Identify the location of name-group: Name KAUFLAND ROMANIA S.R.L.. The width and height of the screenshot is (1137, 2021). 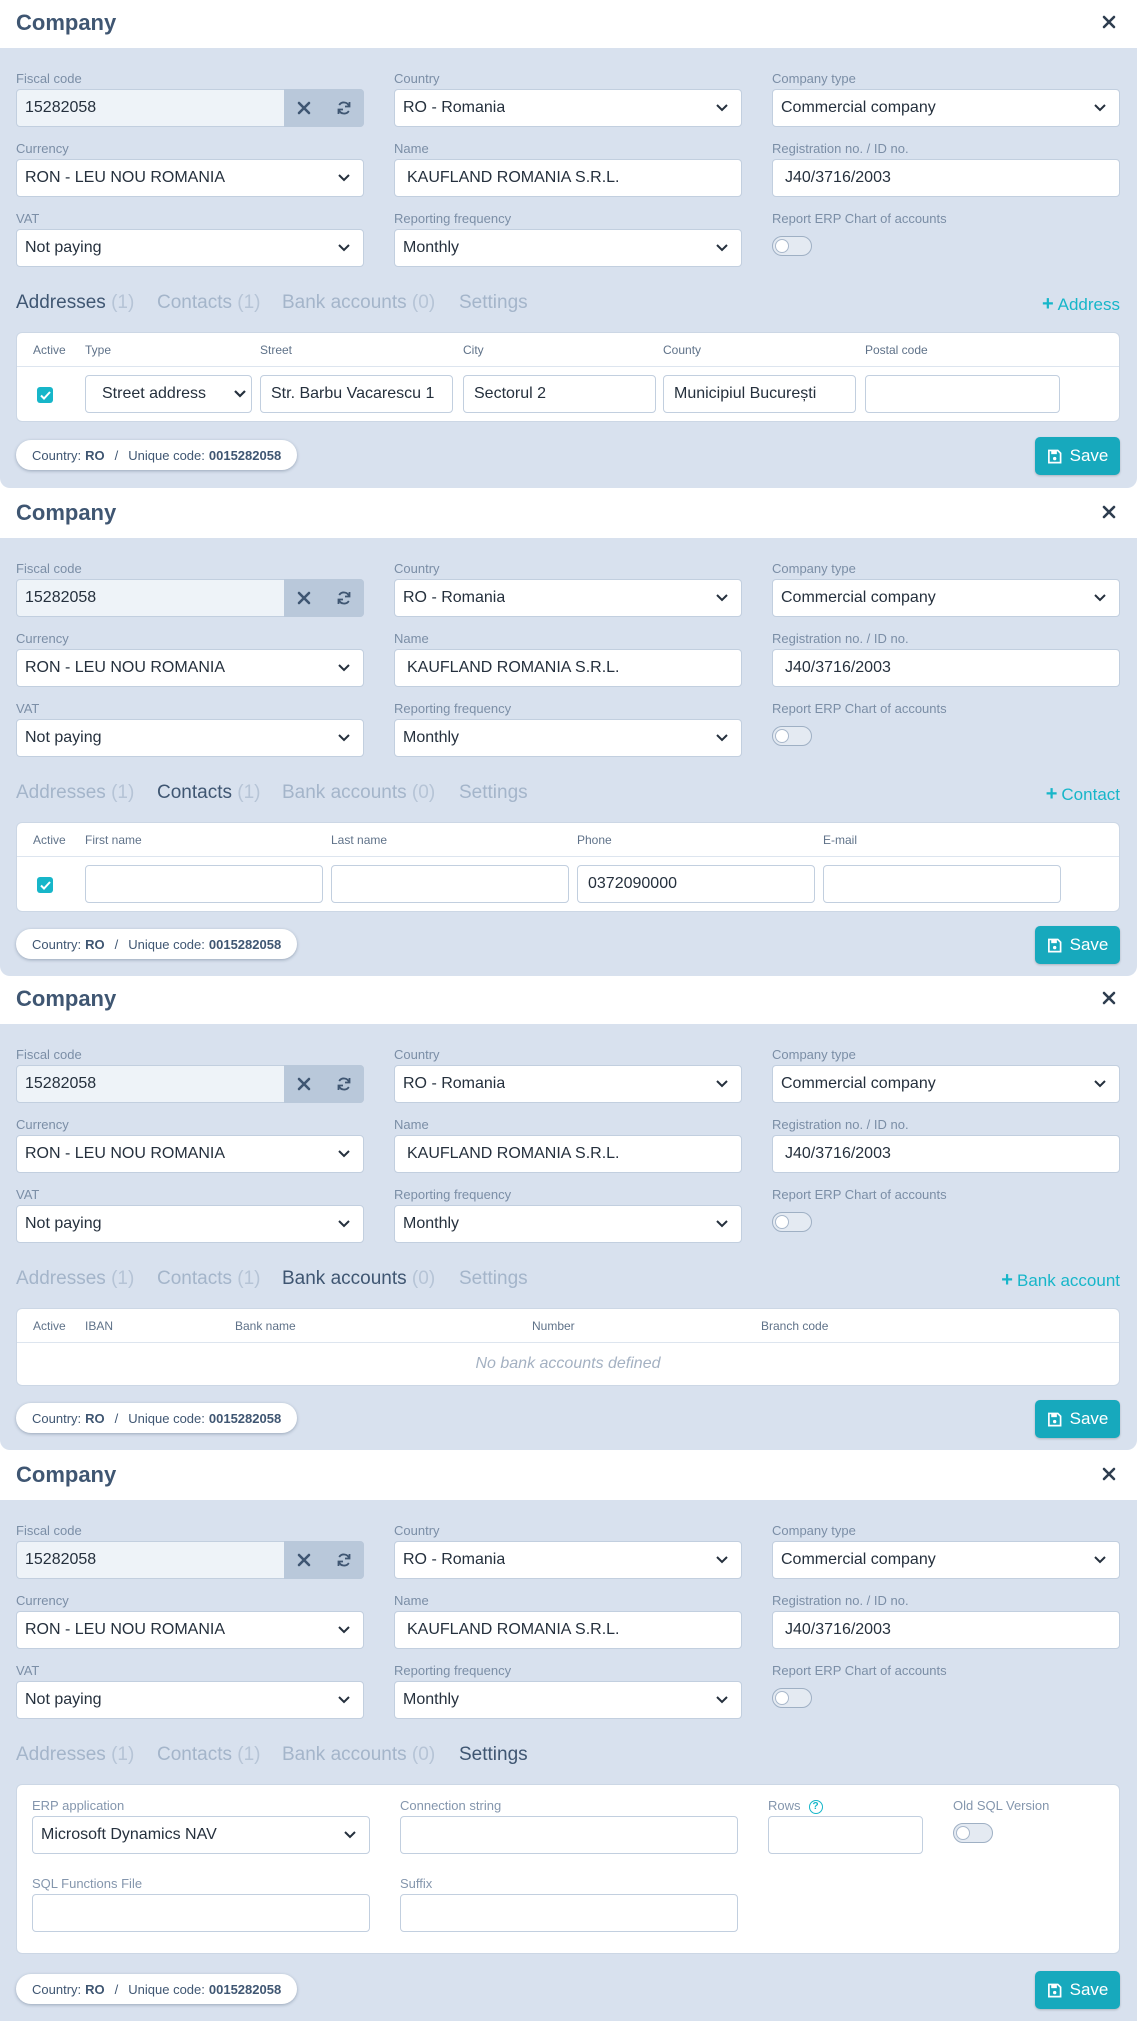
(568, 658).